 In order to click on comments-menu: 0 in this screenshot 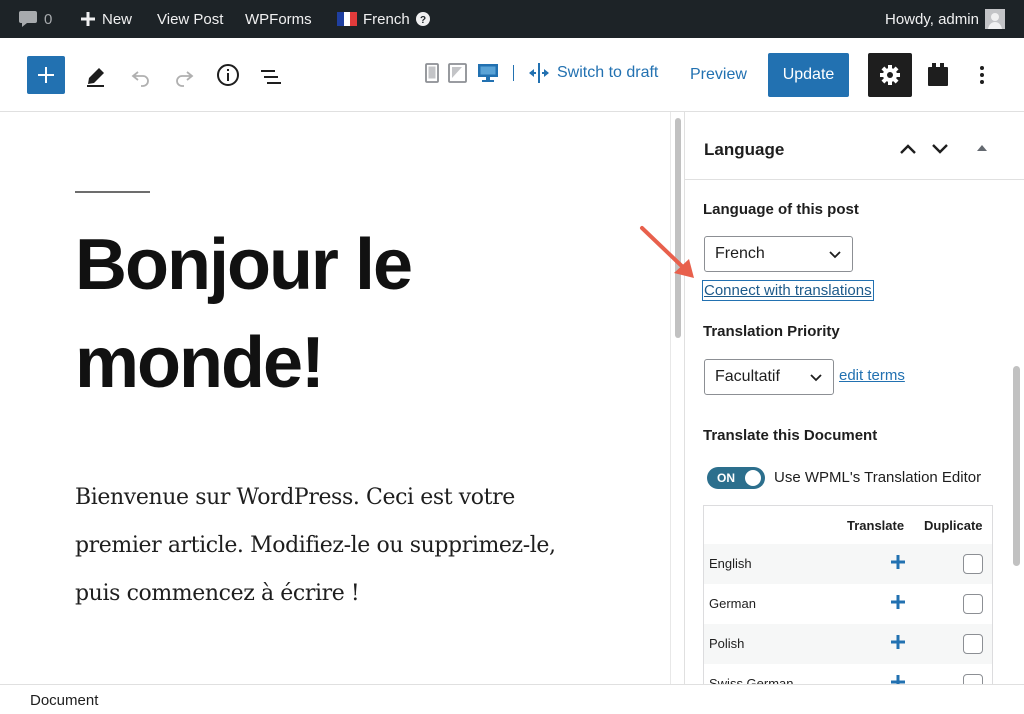, I will do `click(35, 19)`.